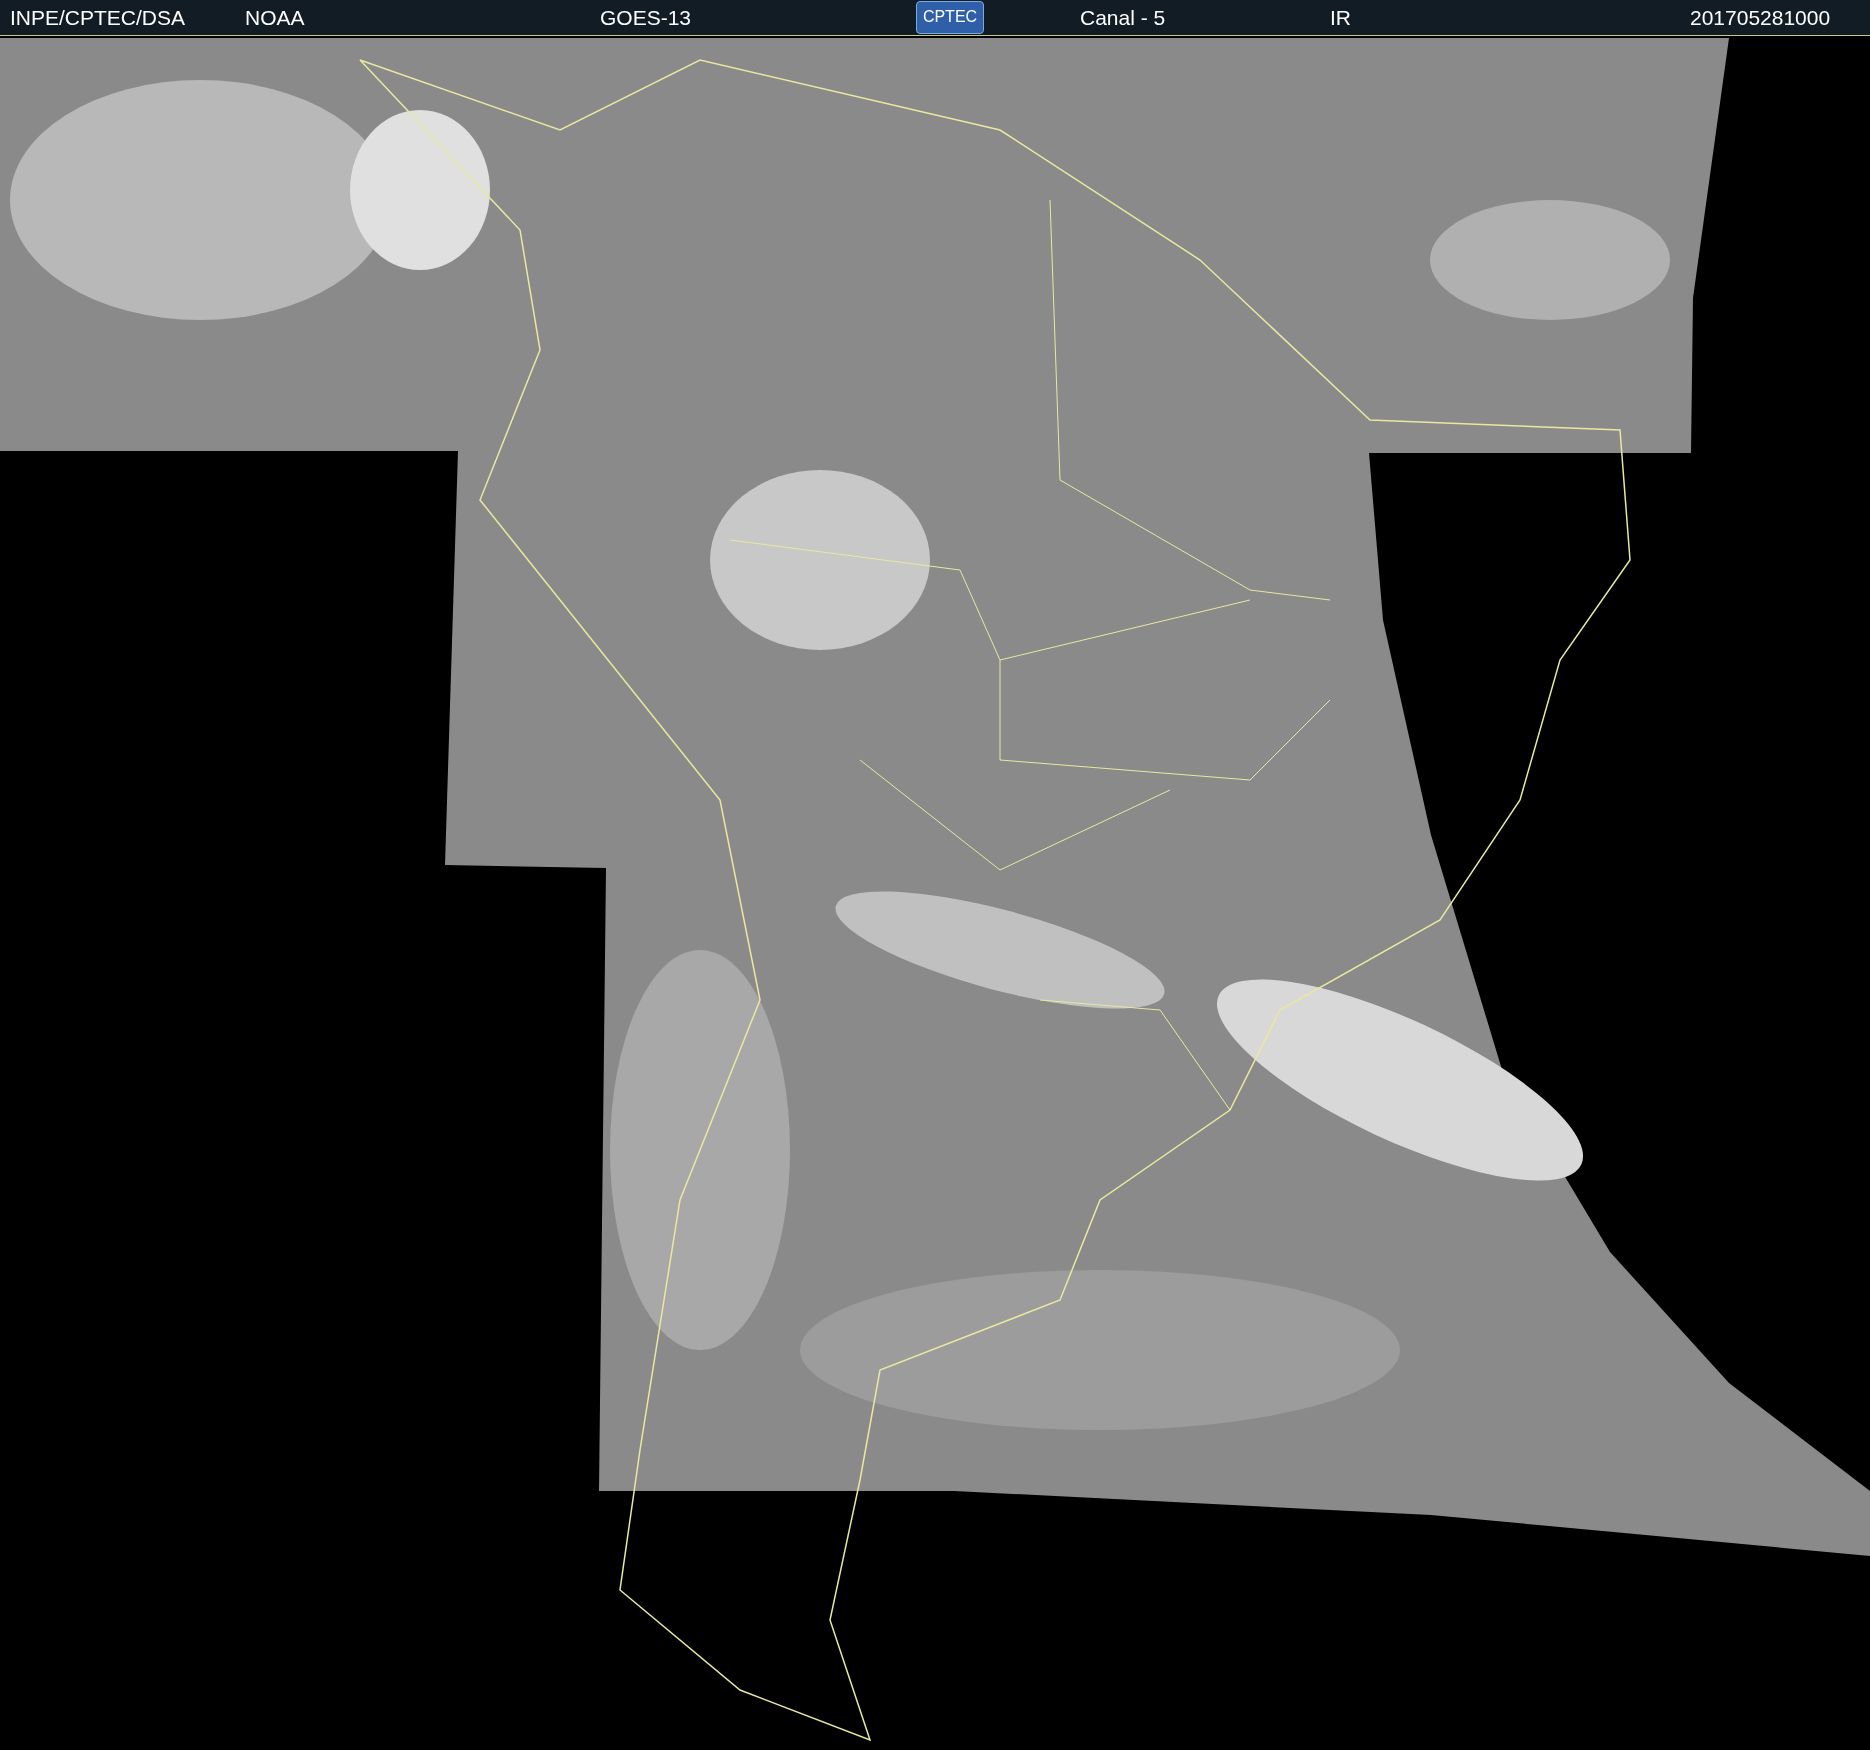  Describe the element at coordinates (275, 18) in the screenshot. I see `agency-label: NOAA` at that location.